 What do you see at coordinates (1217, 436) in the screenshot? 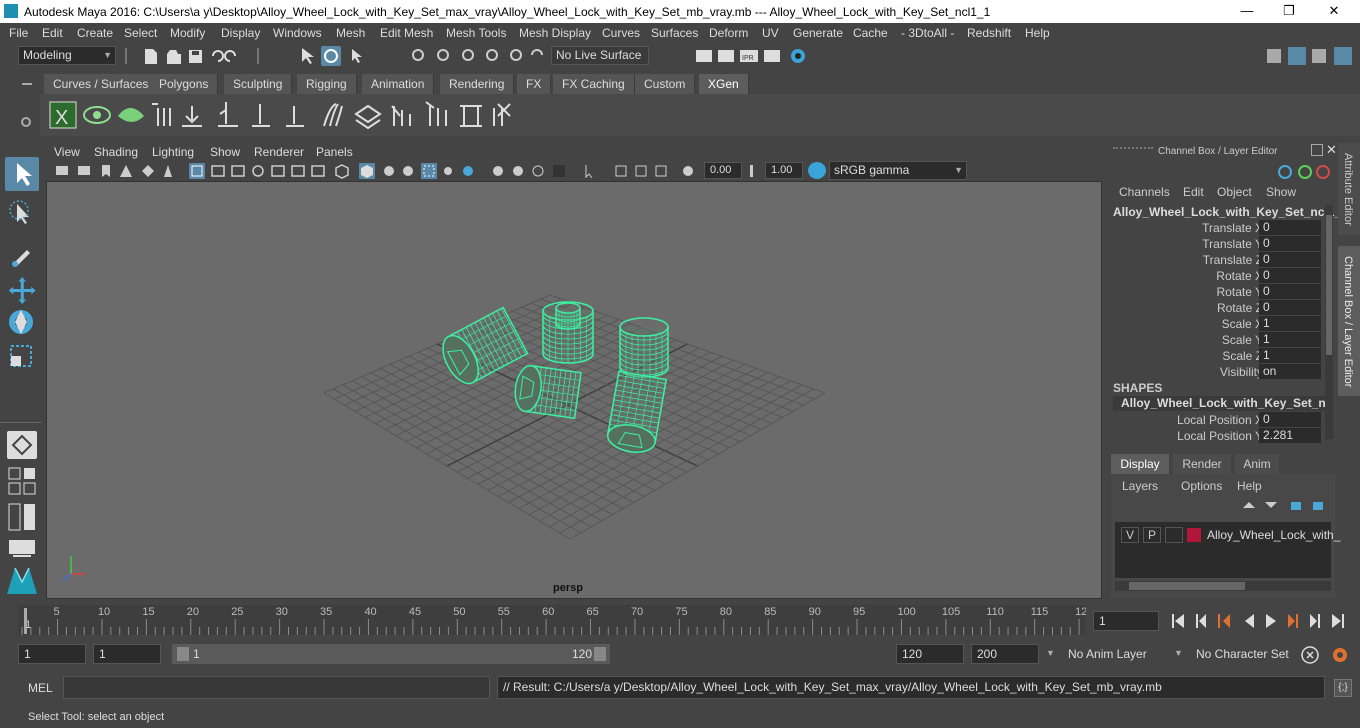
I see `attr-row-local-position-y: Local Position Y 2.281` at bounding box center [1217, 436].